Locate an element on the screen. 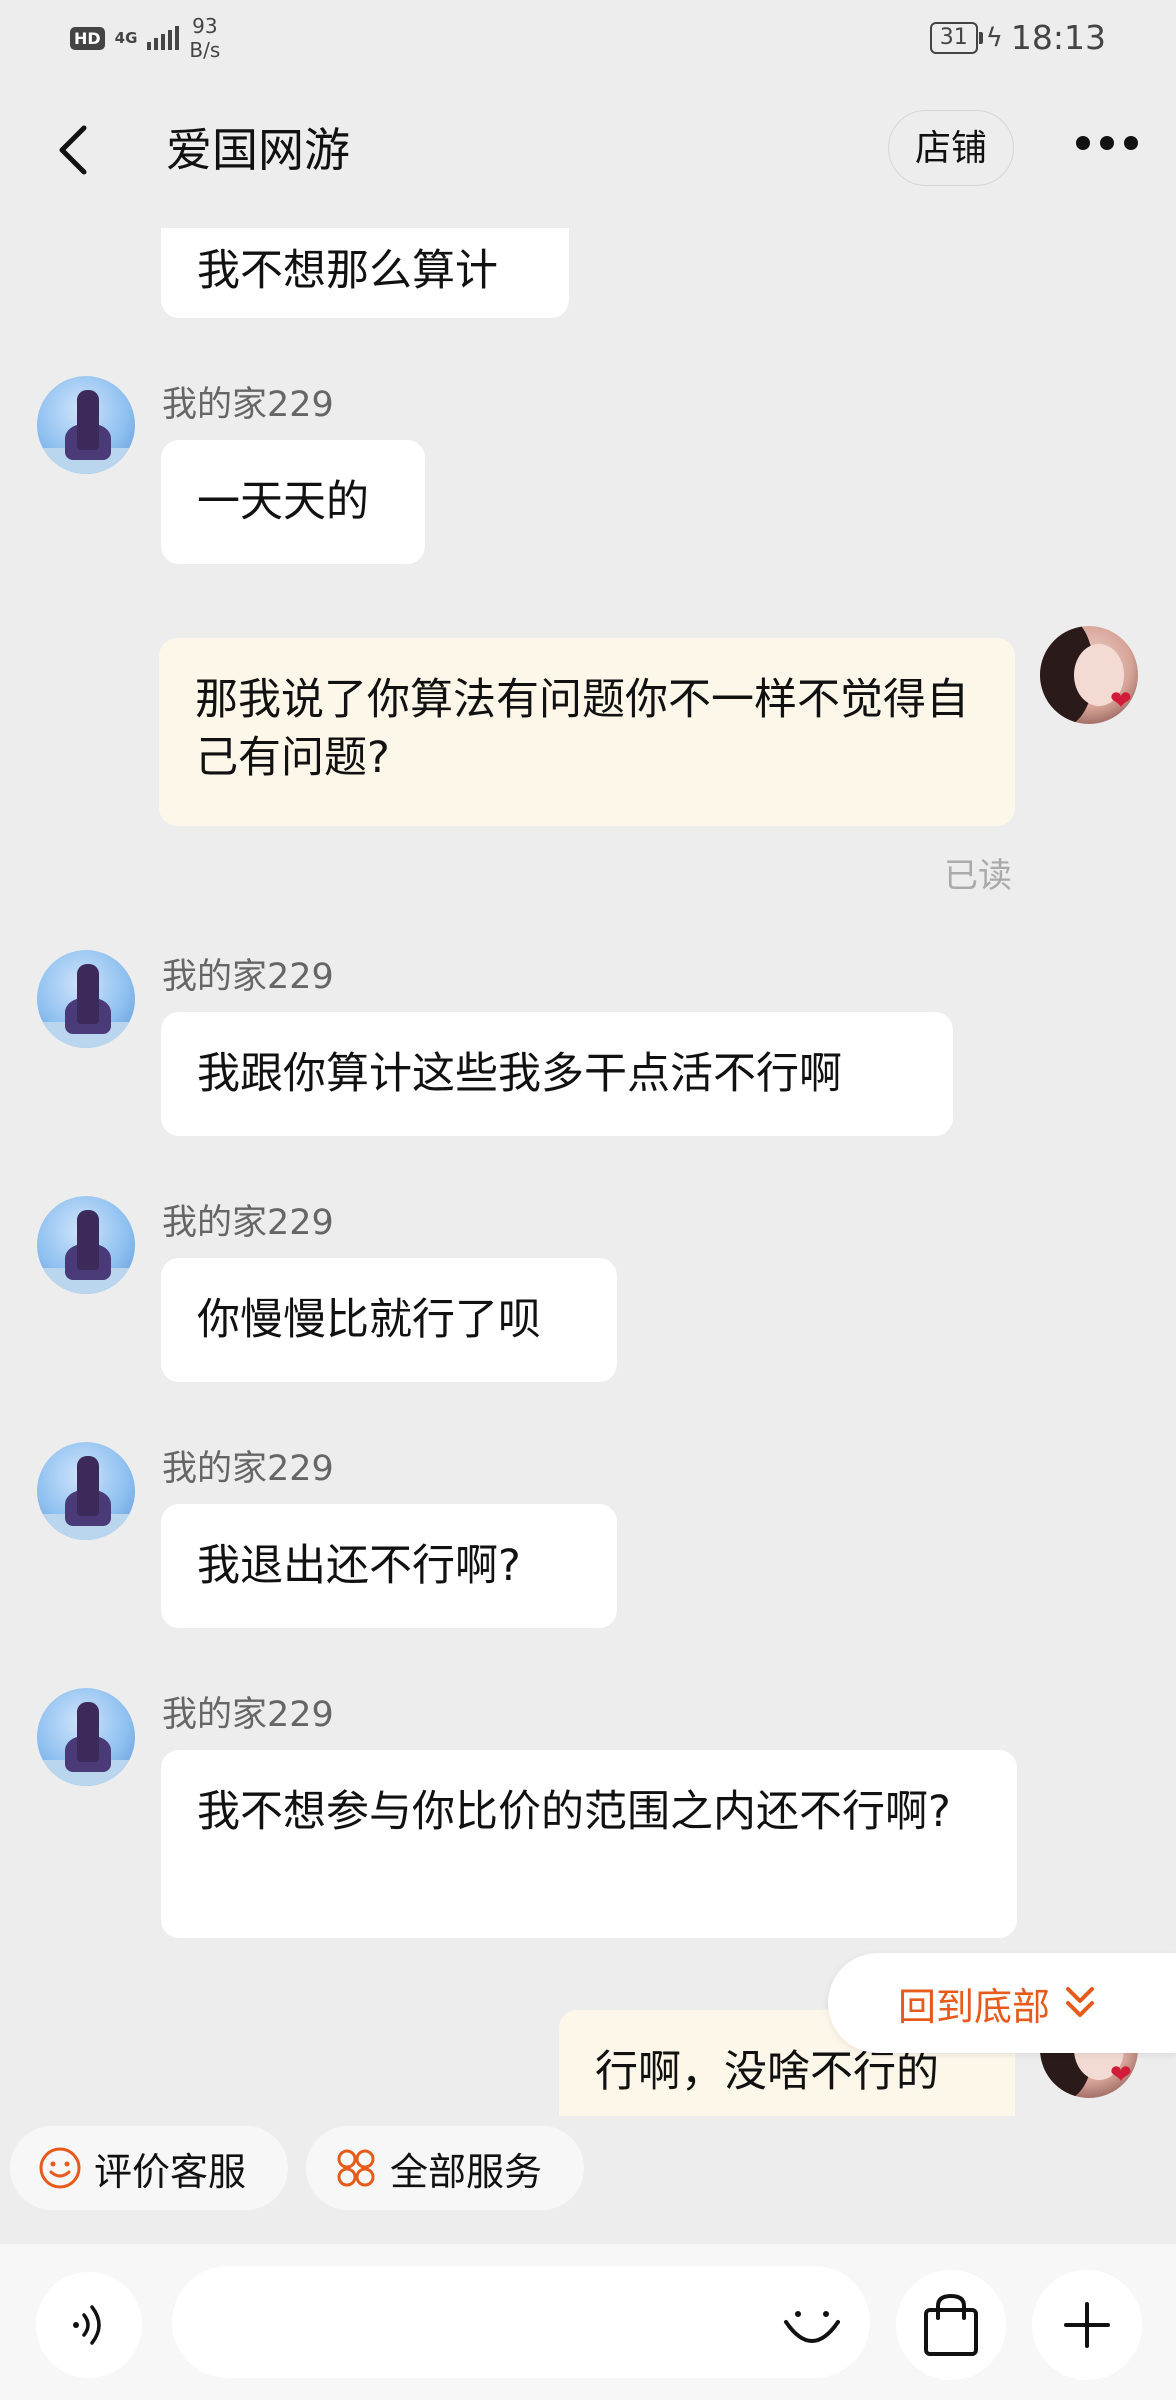  message-bubble-outgoing: 那我说了你算法有问题你不一样不觉得自己有问题? is located at coordinates (587, 732).